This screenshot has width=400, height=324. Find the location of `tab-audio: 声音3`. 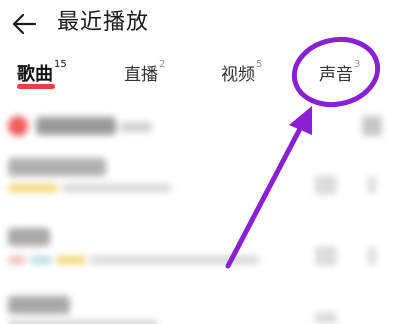

tab-audio: 声音3 is located at coordinates (340, 74).